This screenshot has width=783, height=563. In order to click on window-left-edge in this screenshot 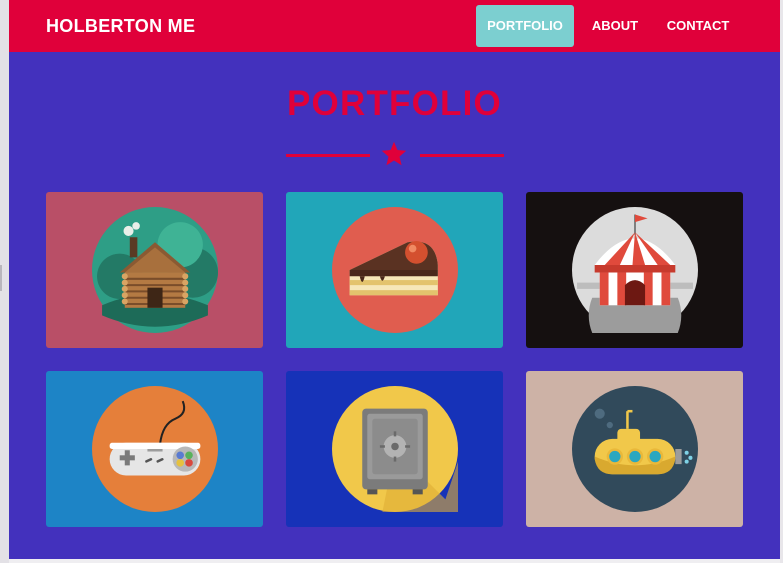, I will do `click(4, 281)`.